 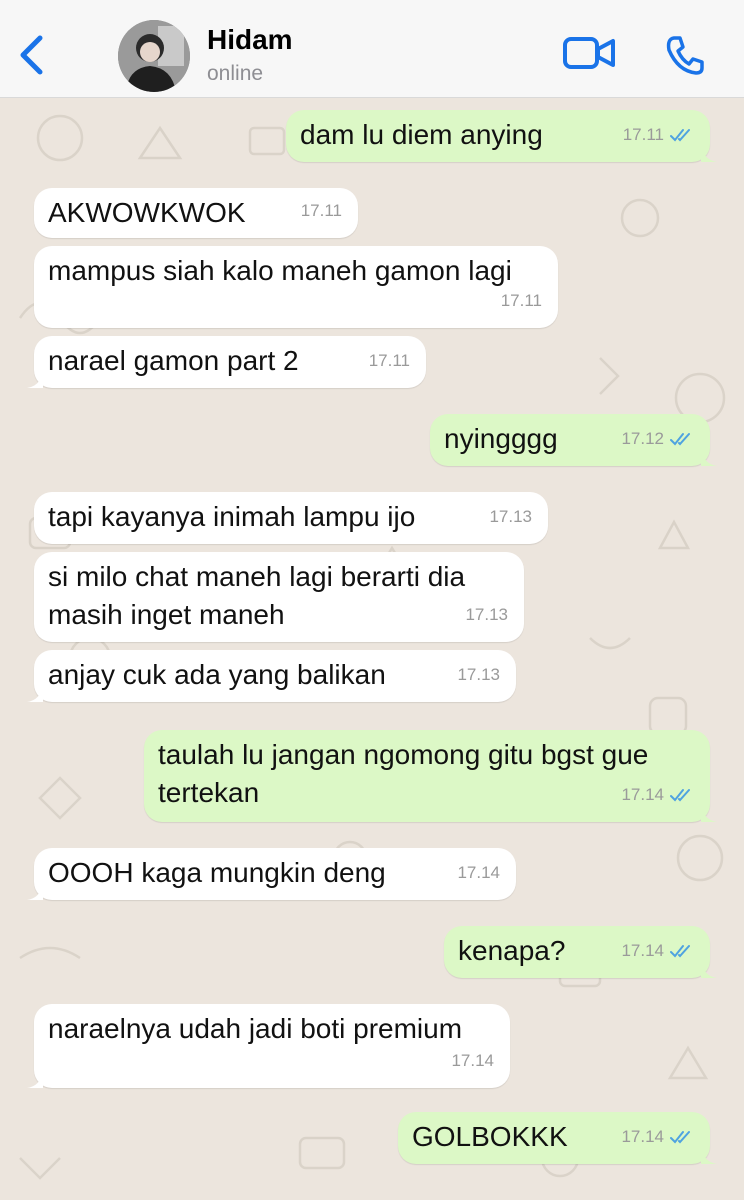 I want to click on message-time: 17.12, so click(x=642, y=438).